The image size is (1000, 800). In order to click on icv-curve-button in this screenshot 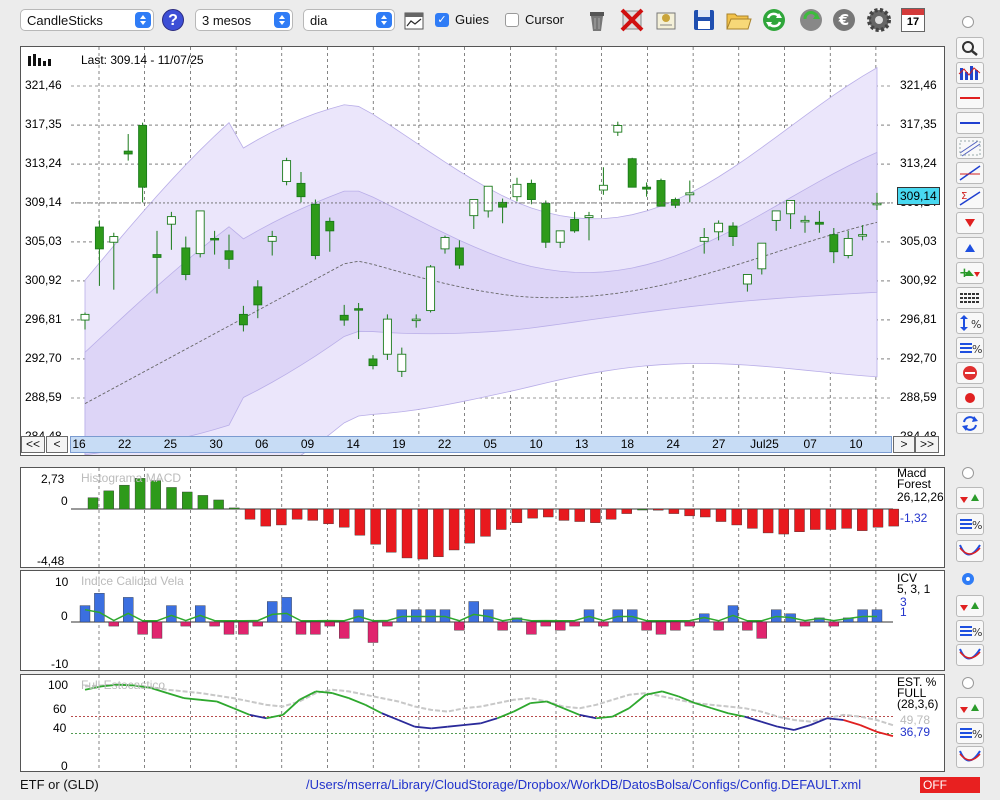, I will do `click(970, 655)`.